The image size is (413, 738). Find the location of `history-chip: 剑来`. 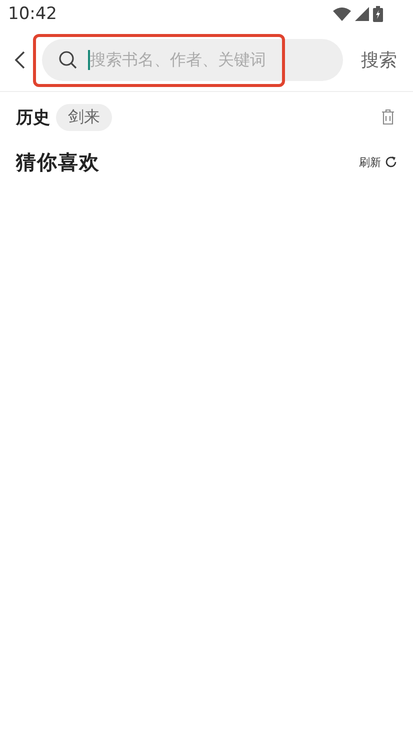

history-chip: 剑来 is located at coordinates (84, 117).